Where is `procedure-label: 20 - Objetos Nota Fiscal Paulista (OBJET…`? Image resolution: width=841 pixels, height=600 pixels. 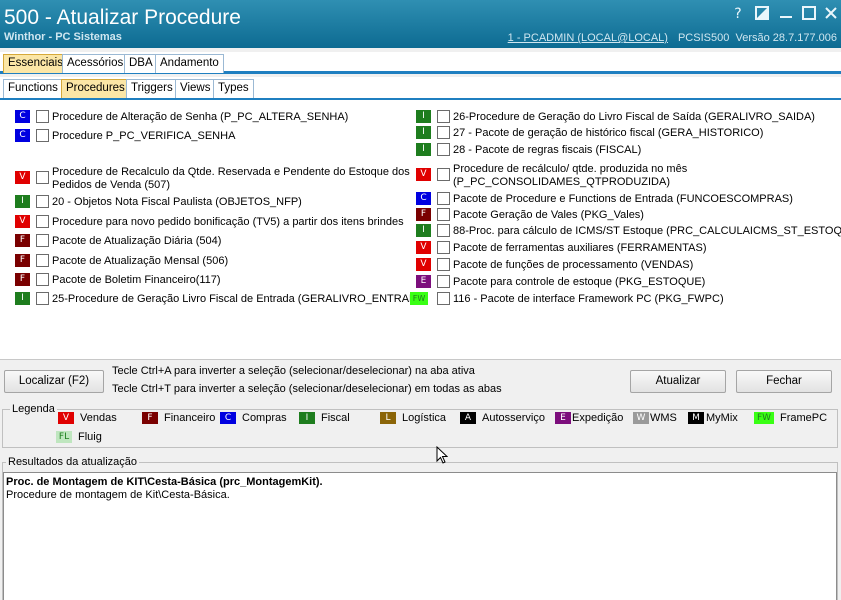
procedure-label: 20 - Objetos Nota Fiscal Paulista (OBJET… is located at coordinates (177, 202).